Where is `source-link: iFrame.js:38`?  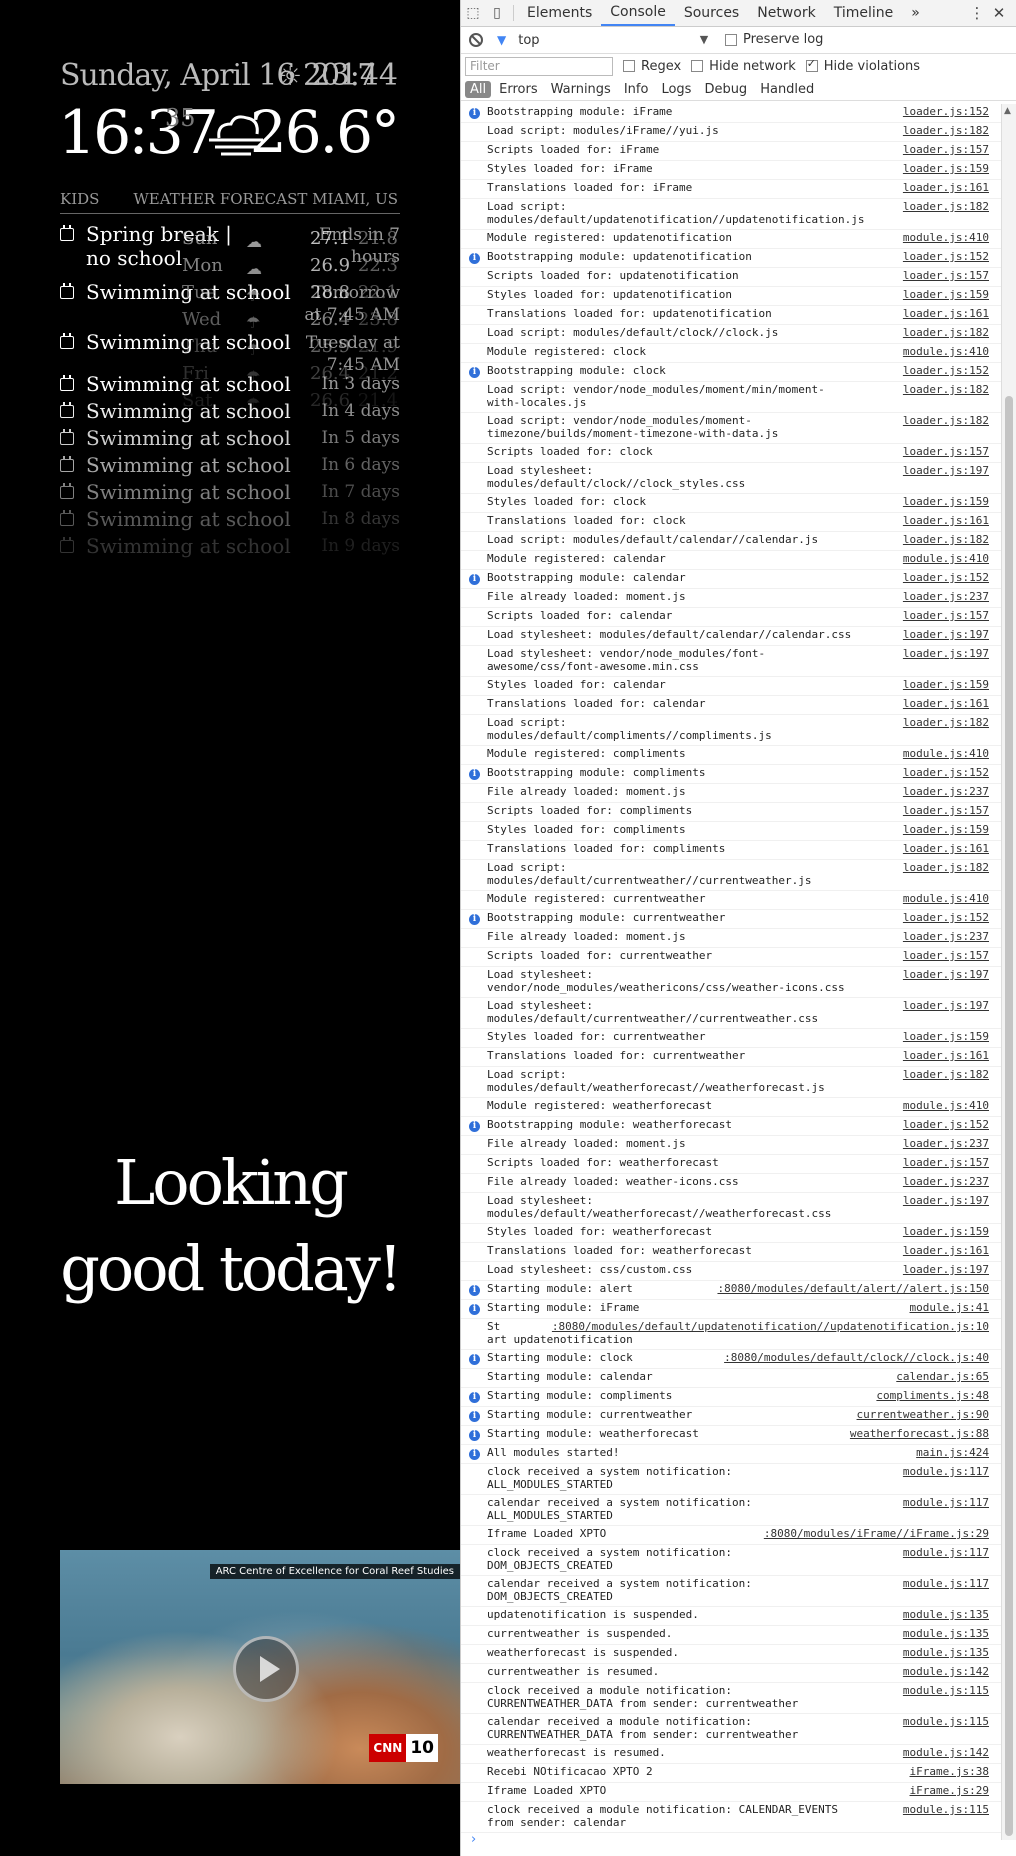
source-link: iFrame.js:38 is located at coordinates (949, 1771).